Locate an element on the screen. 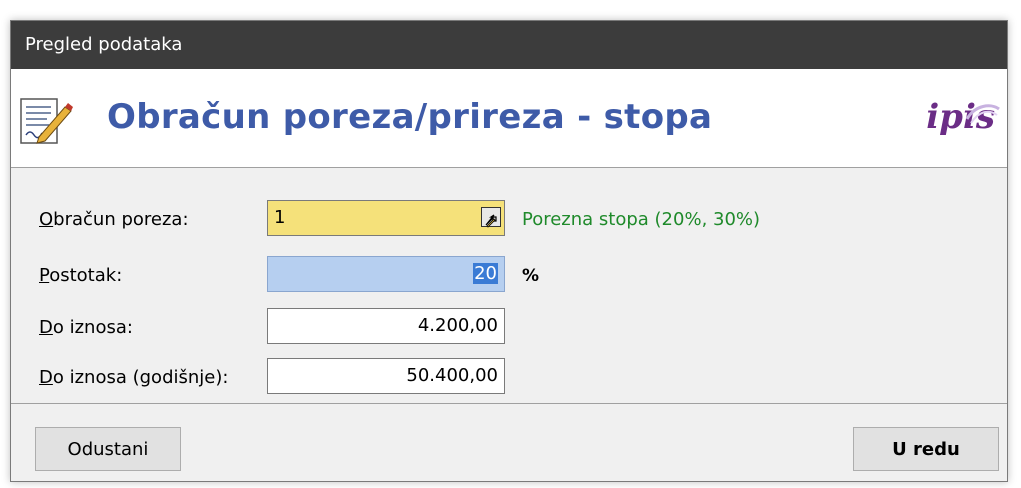  lookup-button is located at coordinates (491, 217).